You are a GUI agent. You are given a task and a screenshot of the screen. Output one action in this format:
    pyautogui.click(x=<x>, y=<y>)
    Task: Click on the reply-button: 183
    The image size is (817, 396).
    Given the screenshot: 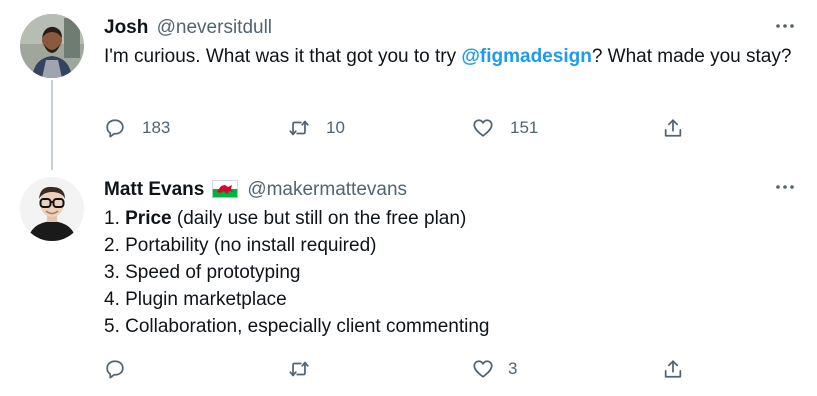 What is the action you would take?
    pyautogui.click(x=137, y=128)
    